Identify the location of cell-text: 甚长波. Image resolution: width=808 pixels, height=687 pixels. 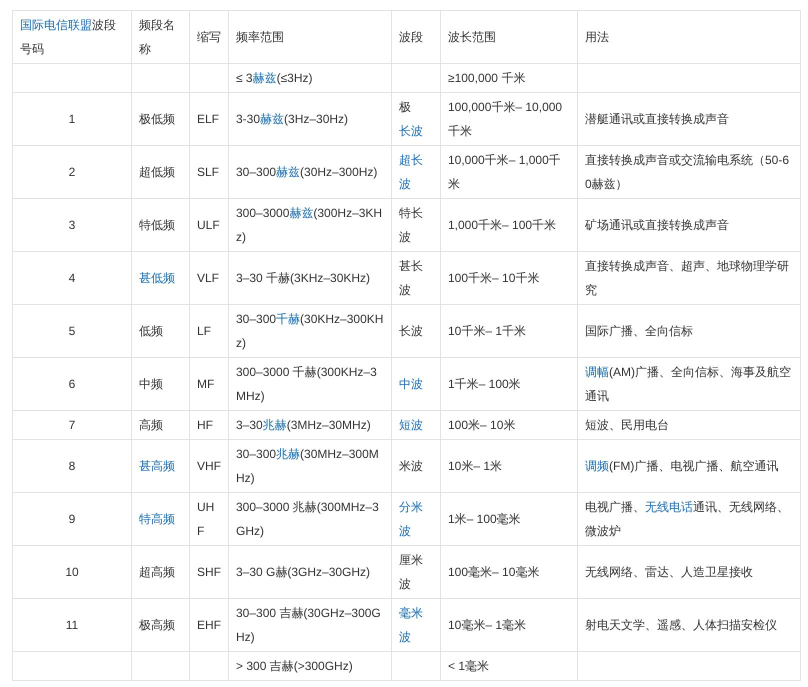
(411, 278).